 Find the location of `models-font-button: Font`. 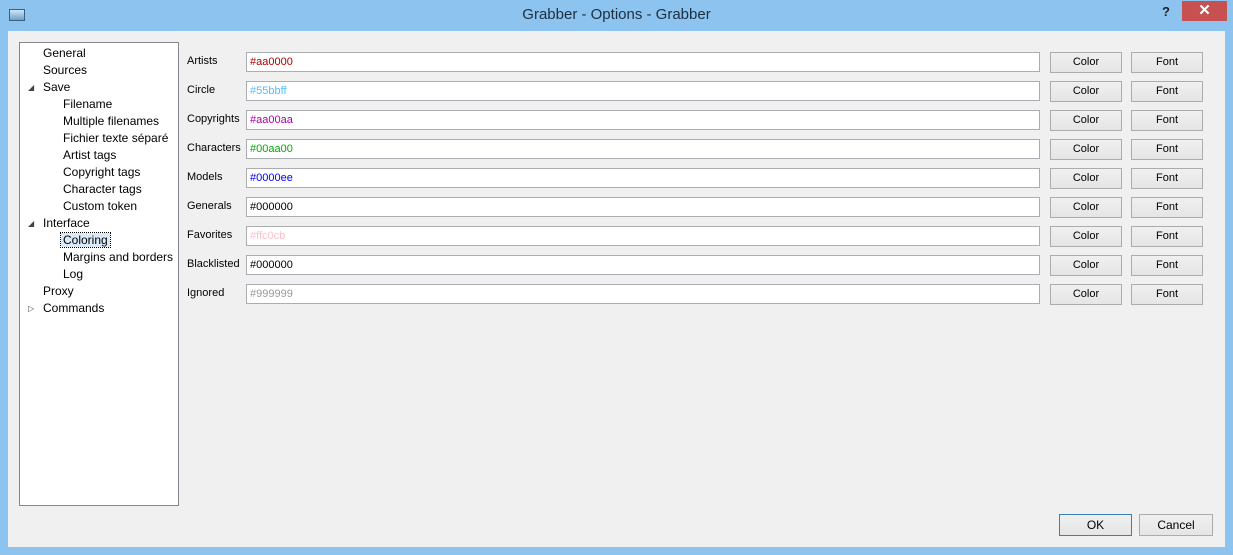

models-font-button: Font is located at coordinates (1167, 178).